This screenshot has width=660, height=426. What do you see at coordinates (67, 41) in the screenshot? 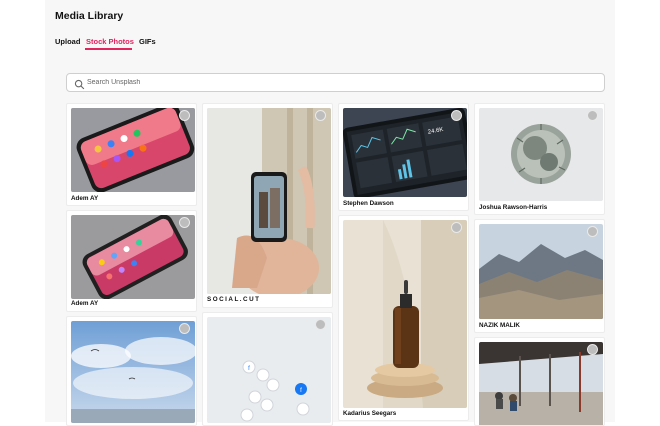
I see `tab-upload: Upload` at bounding box center [67, 41].